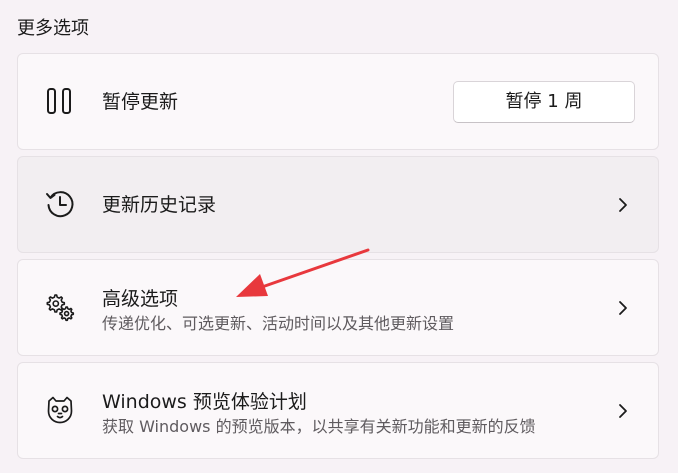 The width and height of the screenshot is (678, 473). Describe the element at coordinates (60, 204) in the screenshot. I see `history-icon` at that location.